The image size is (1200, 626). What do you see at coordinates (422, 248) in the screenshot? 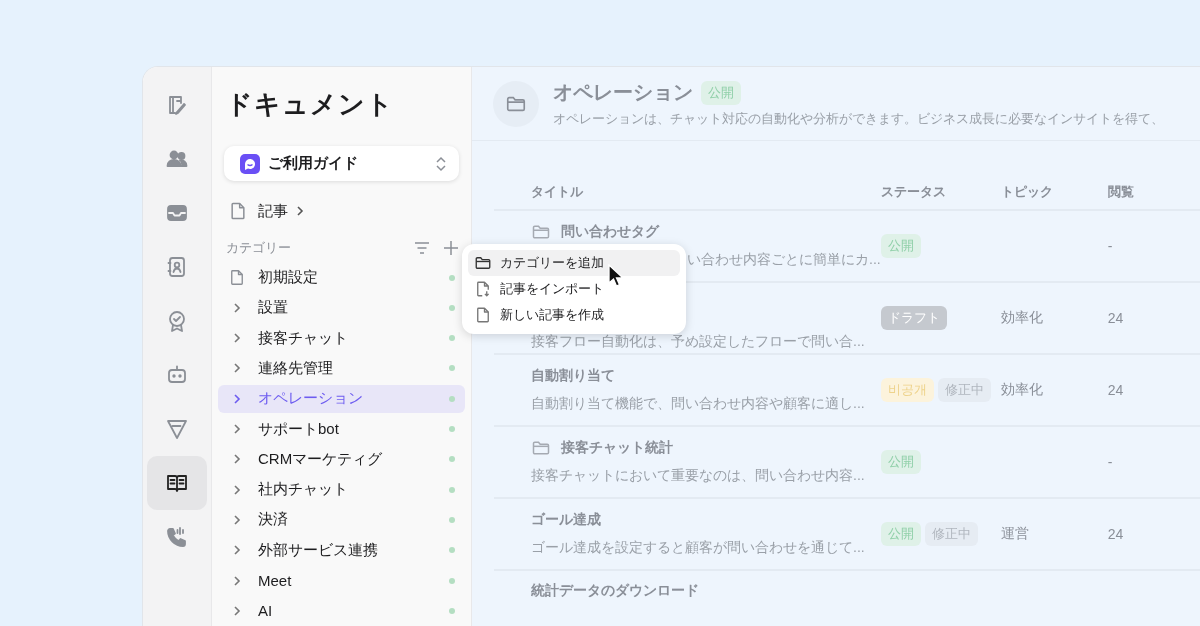
I see `filter-icon` at bounding box center [422, 248].